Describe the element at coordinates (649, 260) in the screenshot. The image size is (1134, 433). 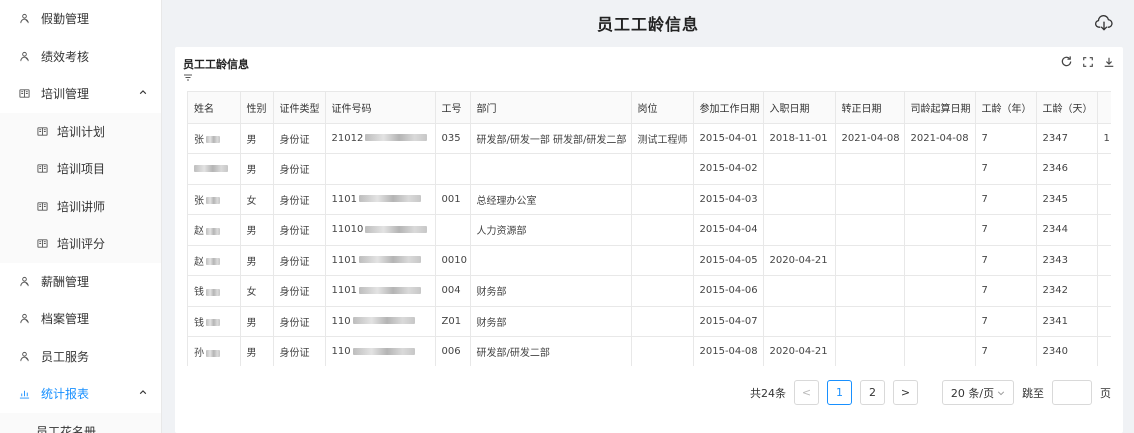
I see `table-row: 赵 男 身份证 1101 0010 2015-04-05 2020-04-21 7 2343` at that location.